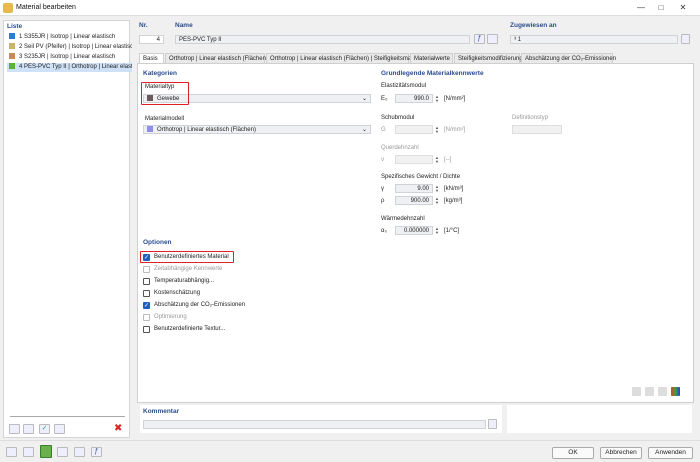 The image size is (700, 462). I want to click on g-symbol: G, so click(383, 130).